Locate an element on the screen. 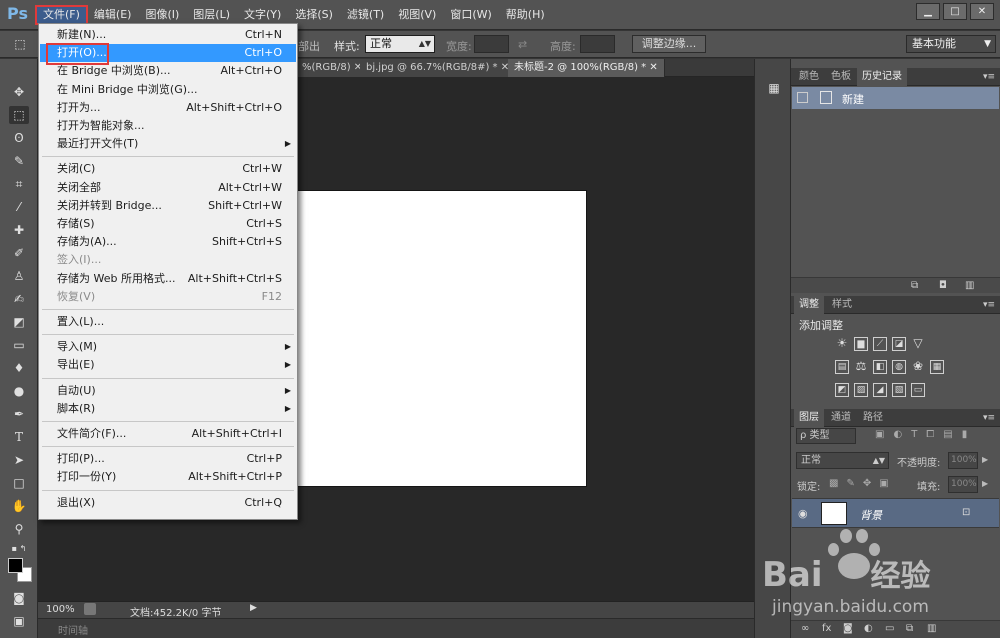 The width and height of the screenshot is (1000, 638). healing-brush-tool-icon: ✚ is located at coordinates (19, 230).